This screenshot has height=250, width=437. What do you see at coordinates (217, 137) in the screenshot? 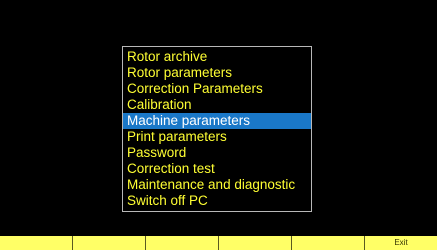
I see `menu-item-print-parameters: Print parameters` at bounding box center [217, 137].